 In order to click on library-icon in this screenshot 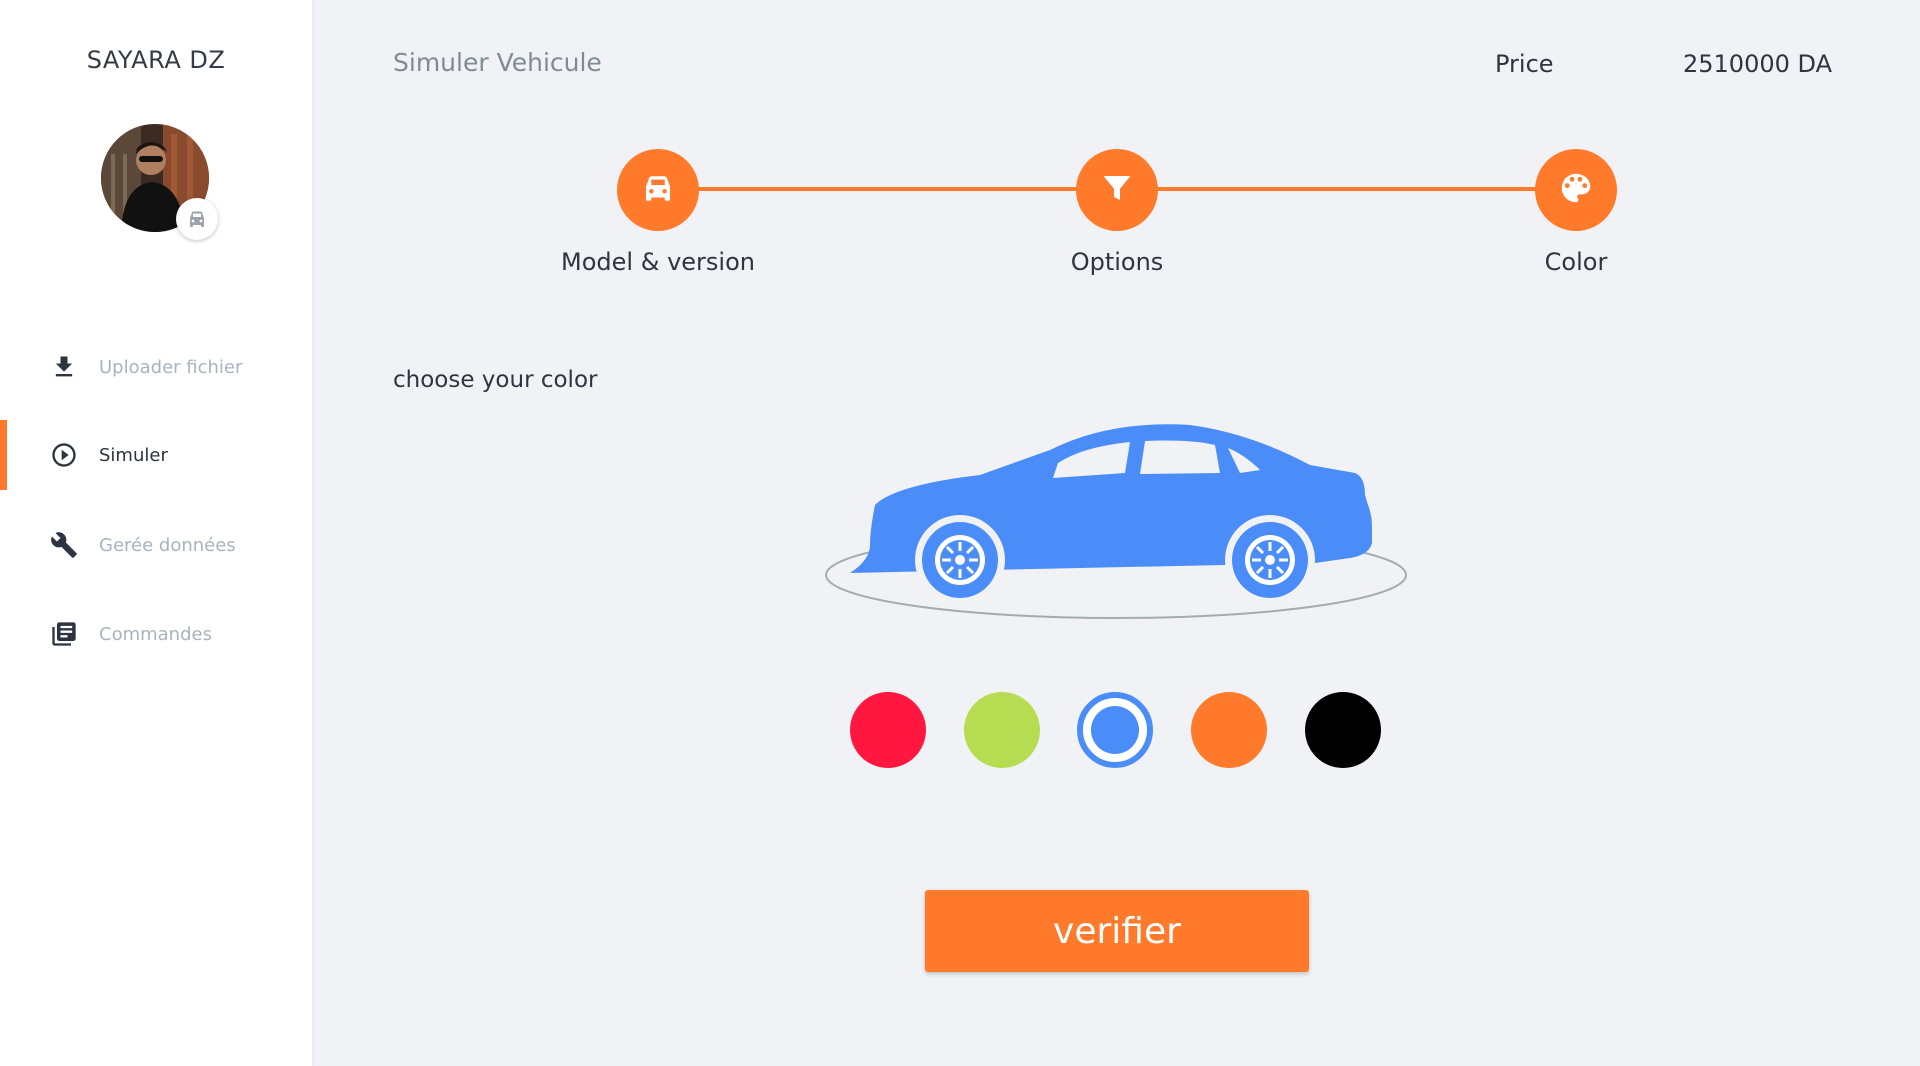, I will do `click(64, 634)`.